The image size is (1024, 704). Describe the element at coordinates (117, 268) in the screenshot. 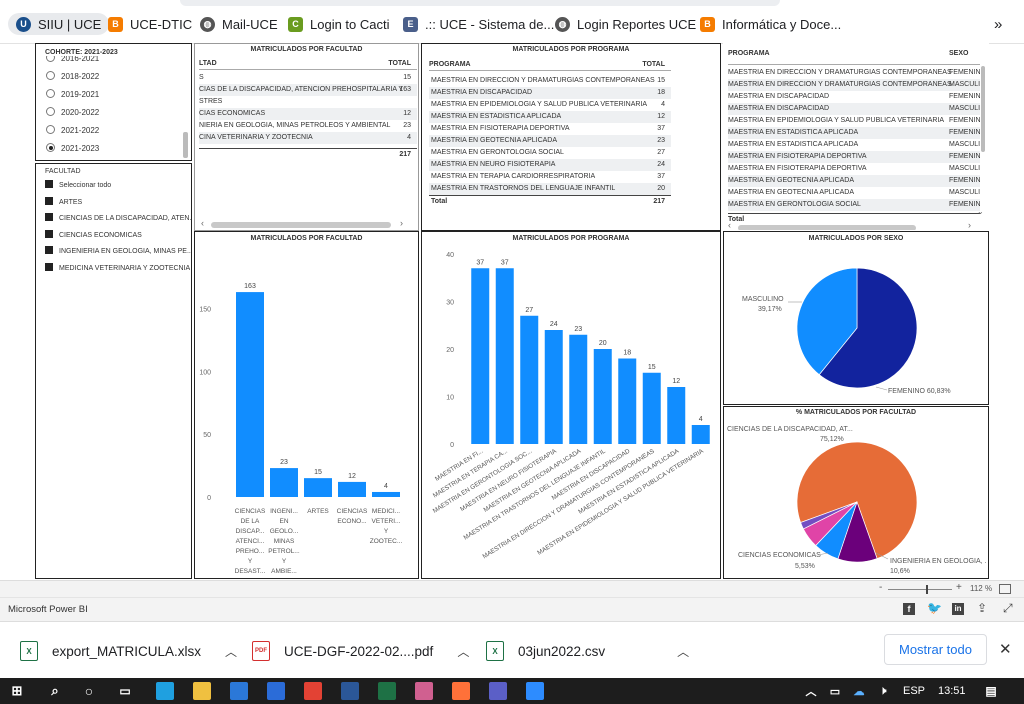

I see `facultad-option: MEDICINA VETERINARIA Y ZOOTECNIA` at that location.